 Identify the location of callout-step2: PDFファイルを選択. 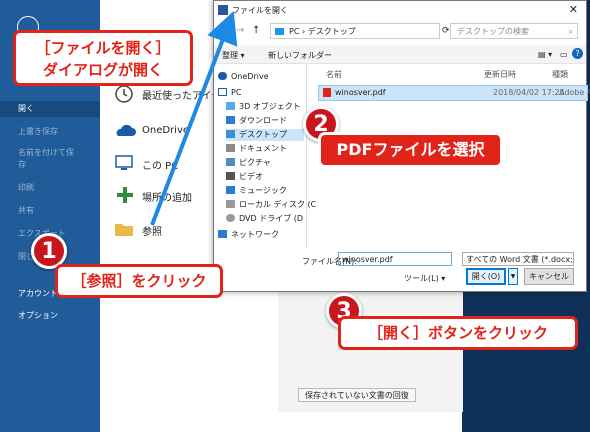
(410, 150).